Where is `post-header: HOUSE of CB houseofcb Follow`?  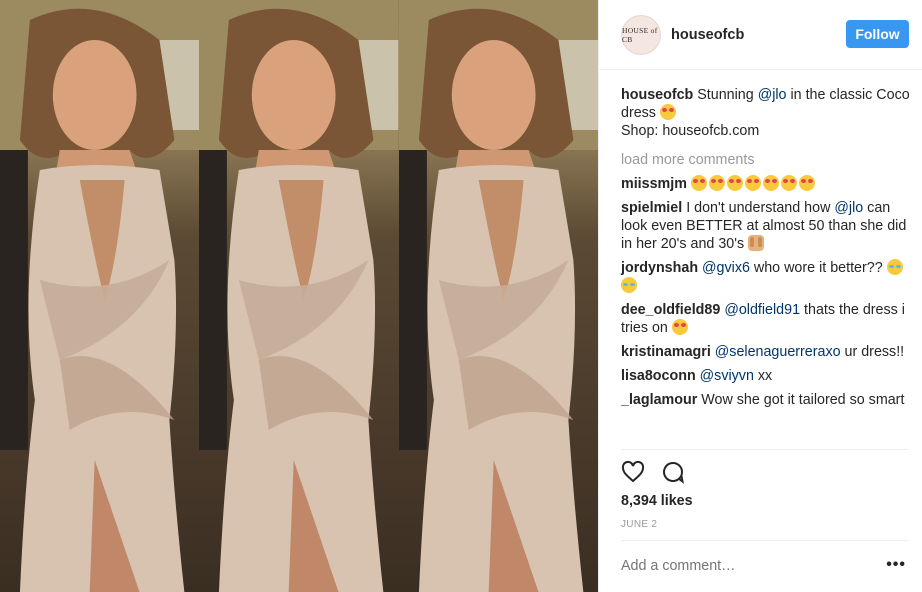 post-header: HOUSE of CB houseofcb Follow is located at coordinates (760, 35).